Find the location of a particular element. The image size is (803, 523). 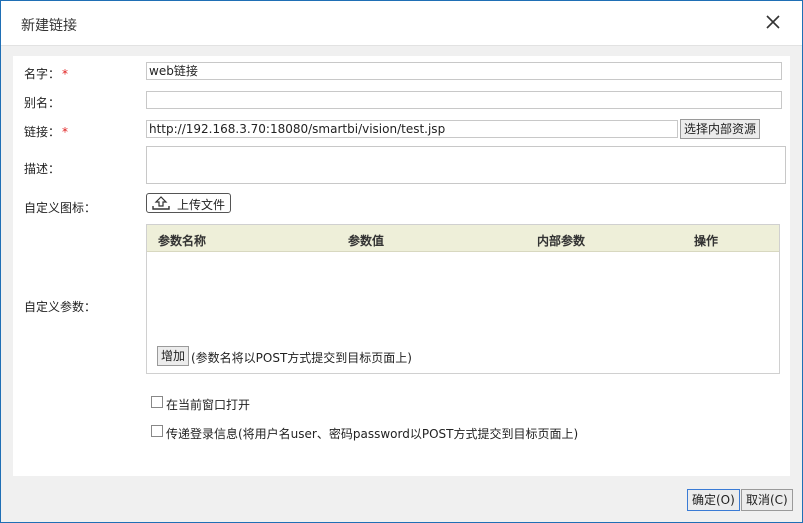

upload-icon is located at coordinates (161, 203).